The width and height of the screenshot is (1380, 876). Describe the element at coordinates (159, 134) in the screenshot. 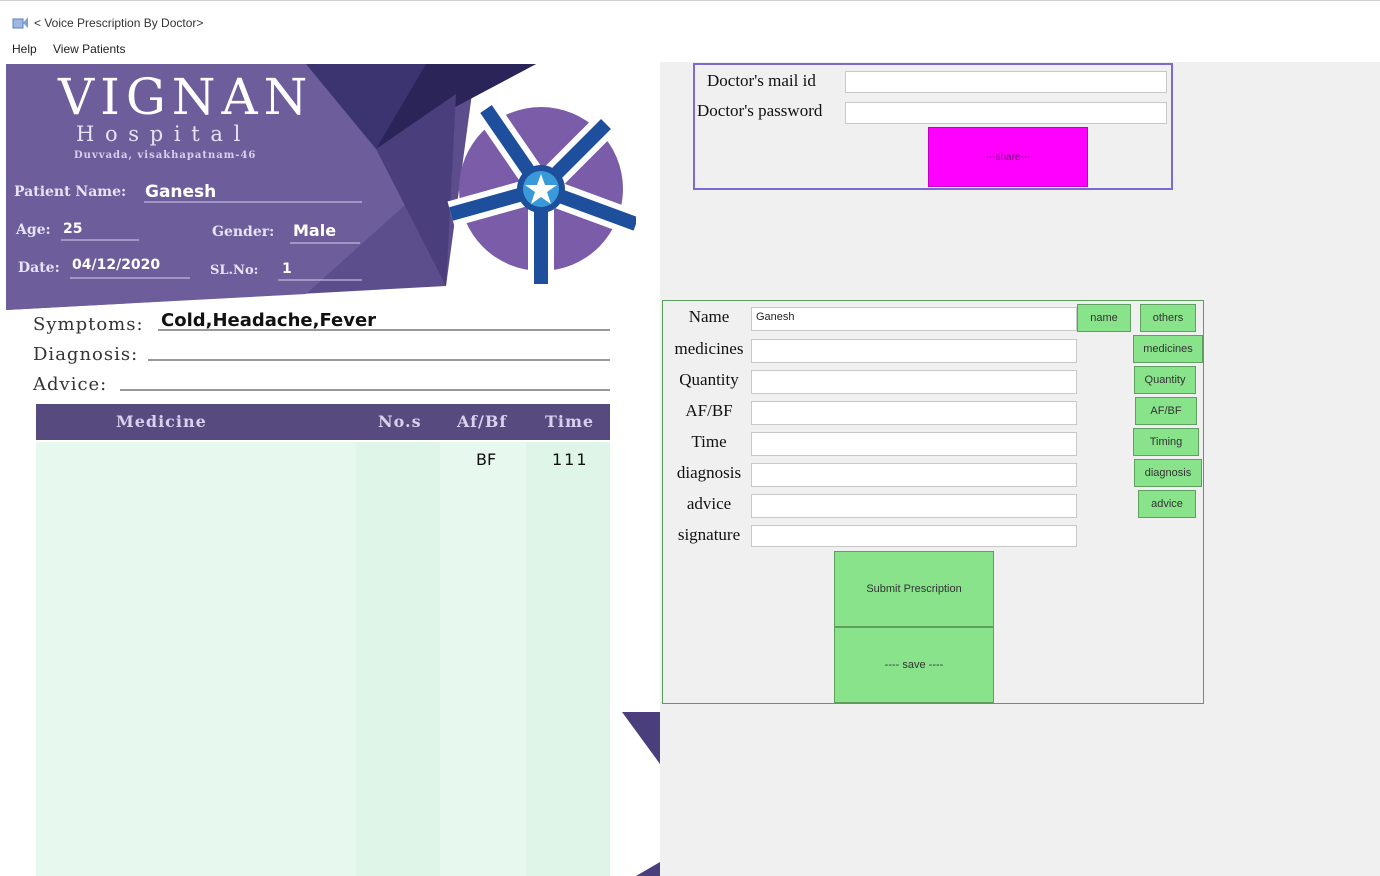

I see `hospital-subtitle: H o s p i t a l` at that location.